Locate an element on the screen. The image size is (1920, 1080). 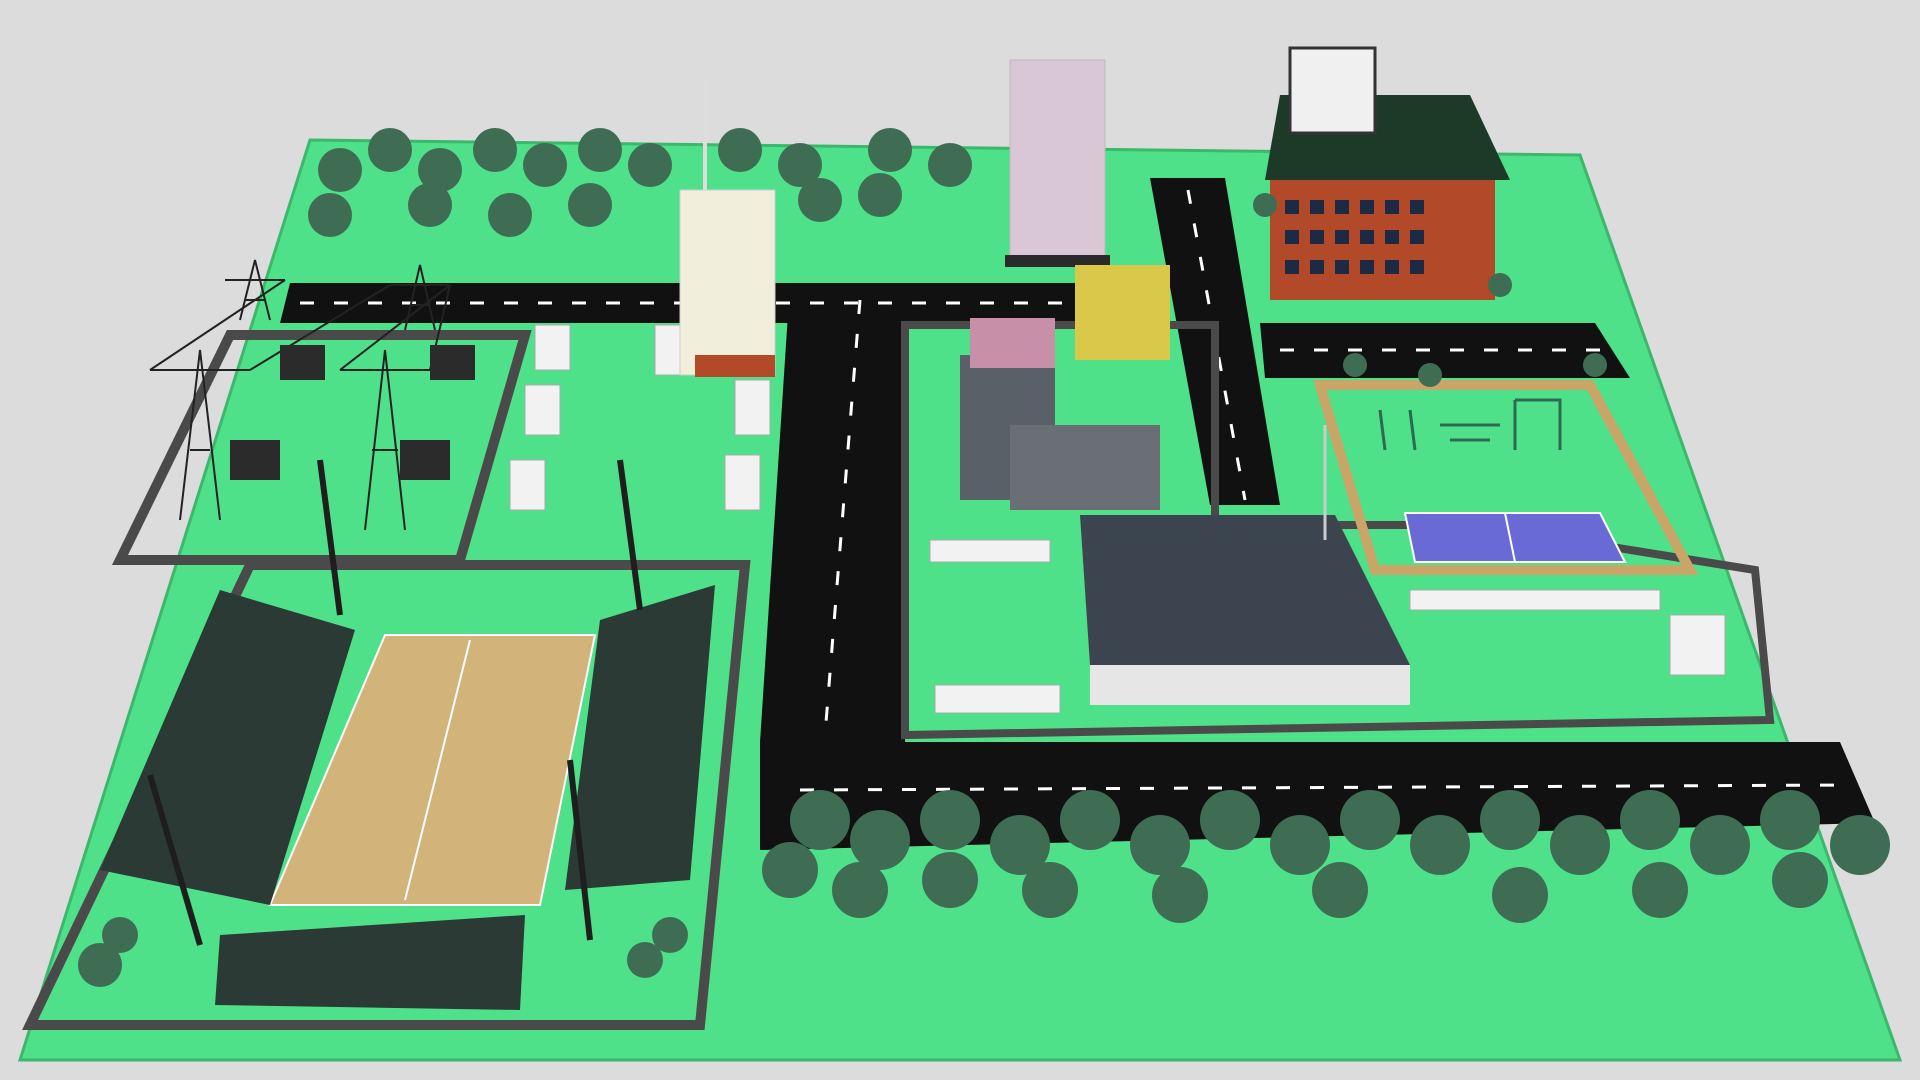
billboard is located at coordinates (1332, 90).